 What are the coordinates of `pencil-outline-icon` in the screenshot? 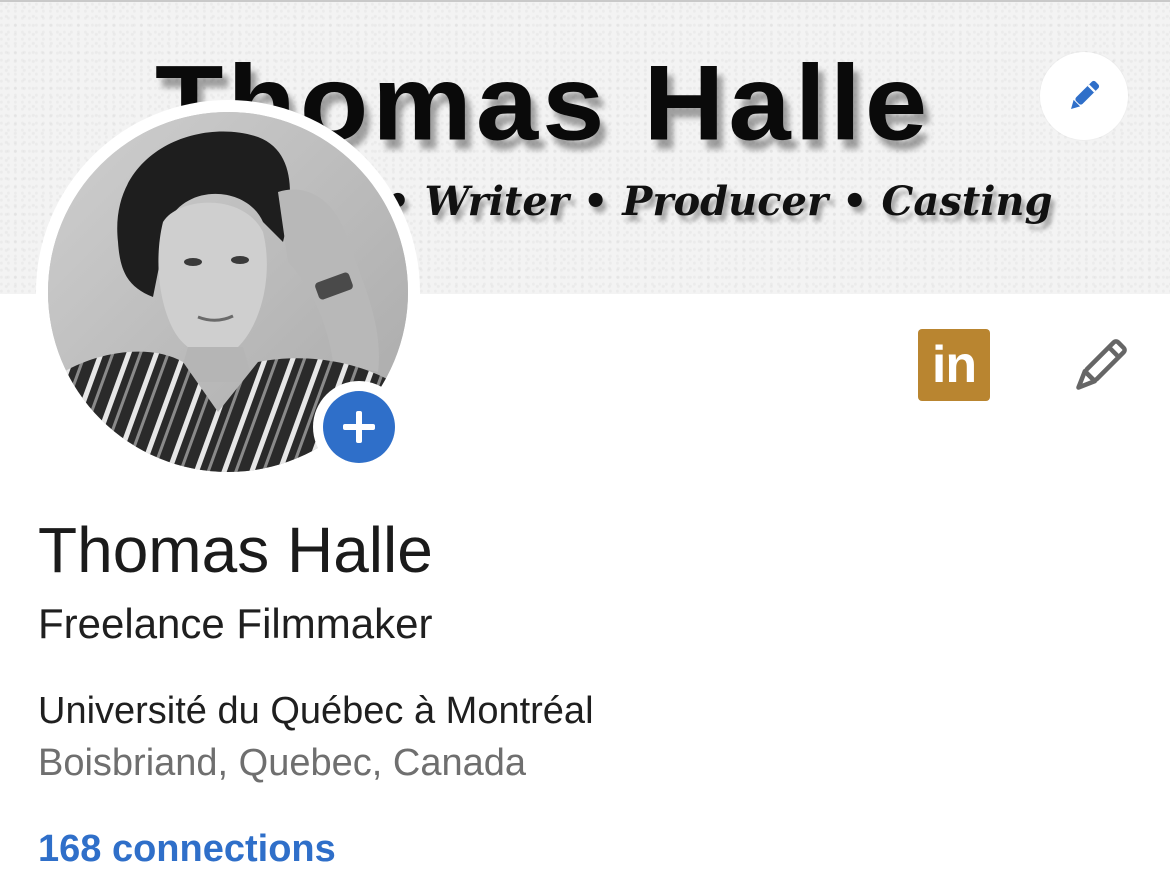 It's located at (1101, 364).